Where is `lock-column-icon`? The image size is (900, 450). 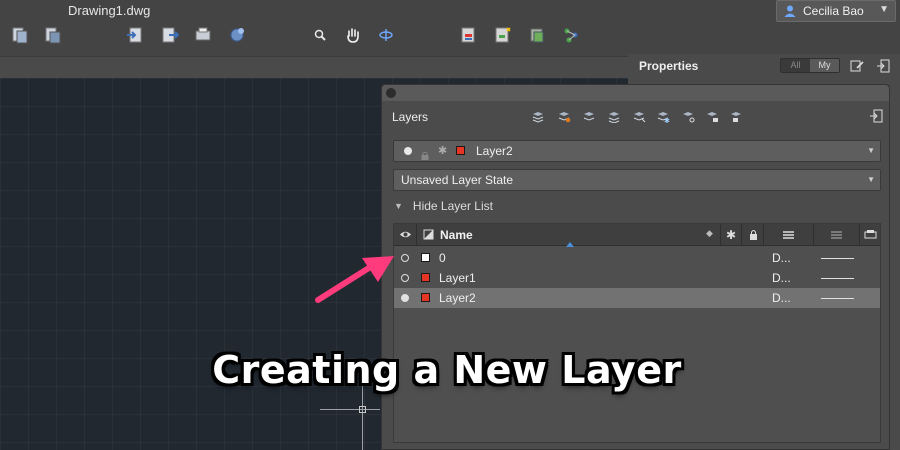 lock-column-icon is located at coordinates (753, 234).